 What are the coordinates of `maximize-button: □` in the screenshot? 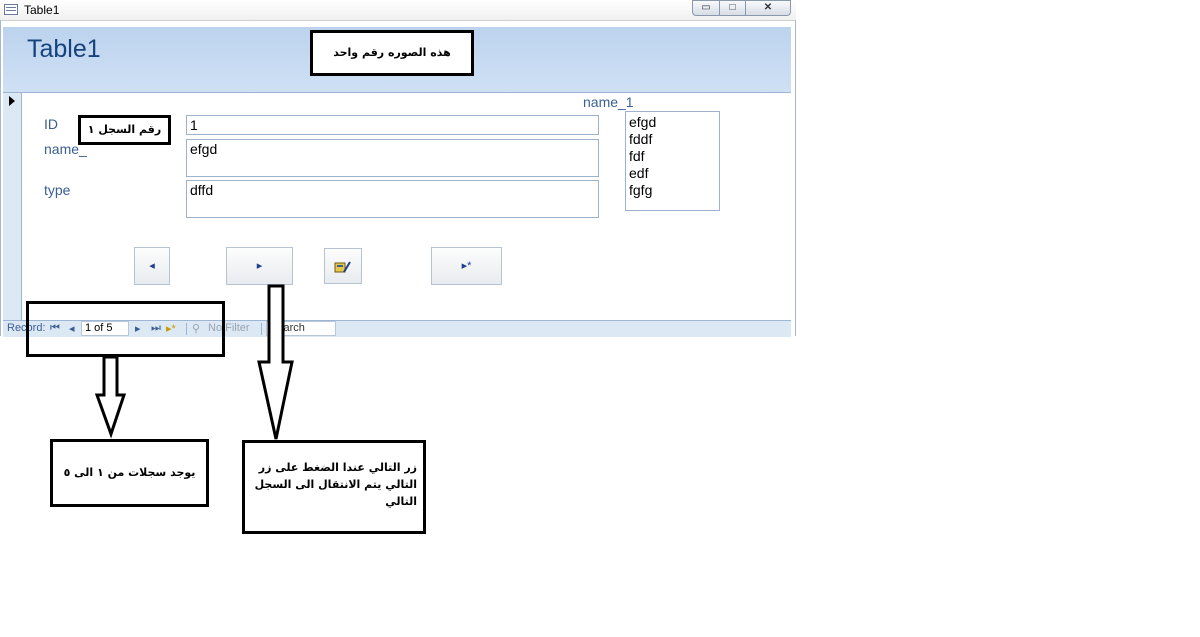 It's located at (732, 8).